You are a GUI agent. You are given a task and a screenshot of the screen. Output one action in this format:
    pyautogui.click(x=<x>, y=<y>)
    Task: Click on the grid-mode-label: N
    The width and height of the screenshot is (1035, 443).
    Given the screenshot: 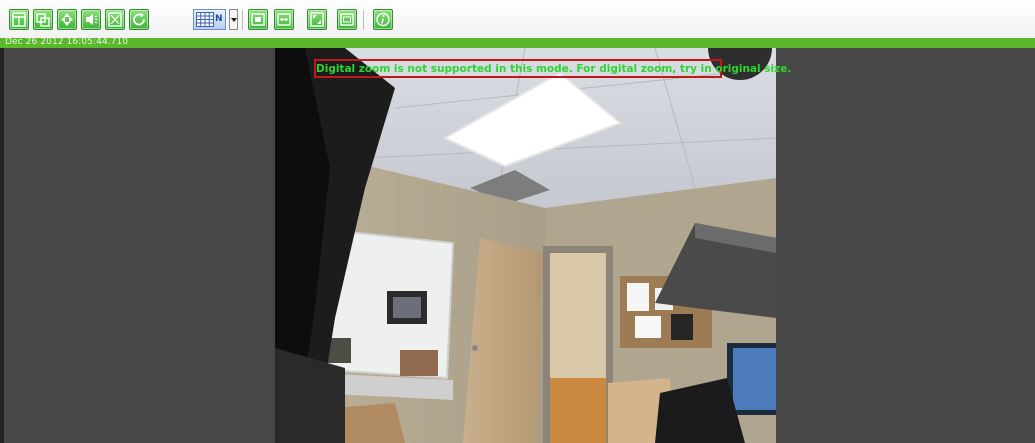 What is the action you would take?
    pyautogui.click(x=219, y=19)
    